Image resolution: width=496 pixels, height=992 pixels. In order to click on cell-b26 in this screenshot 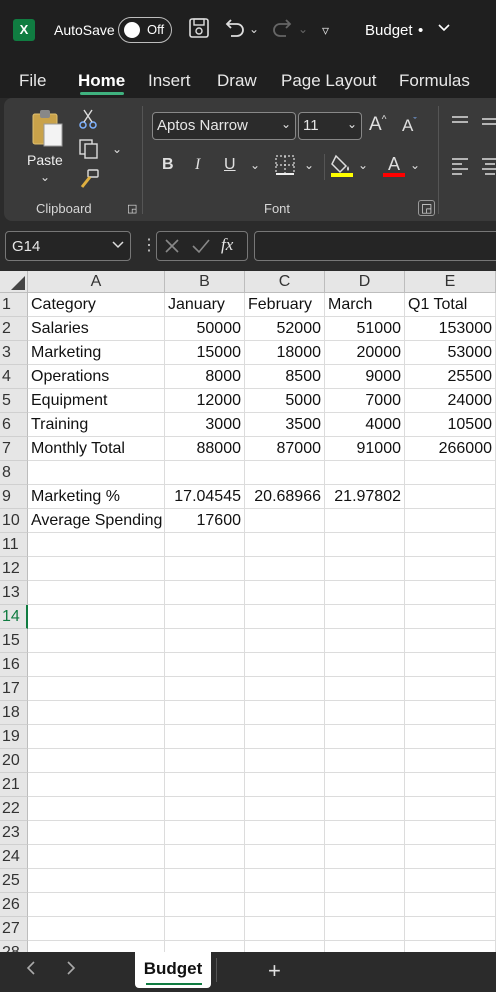, I will do `click(205, 905)`.